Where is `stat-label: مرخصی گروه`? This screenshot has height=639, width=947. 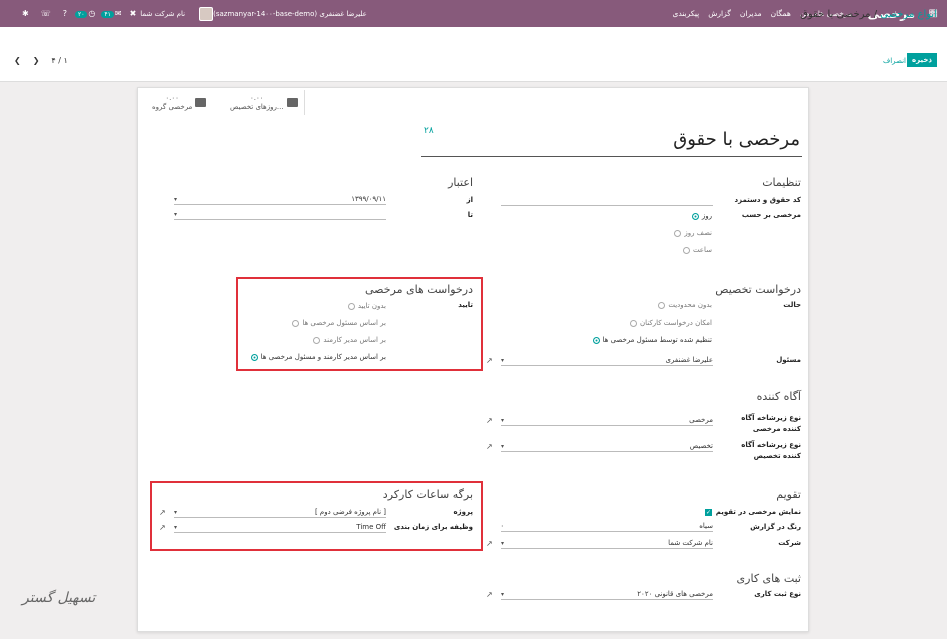
stat-label: مرخصی گروه is located at coordinates (172, 106).